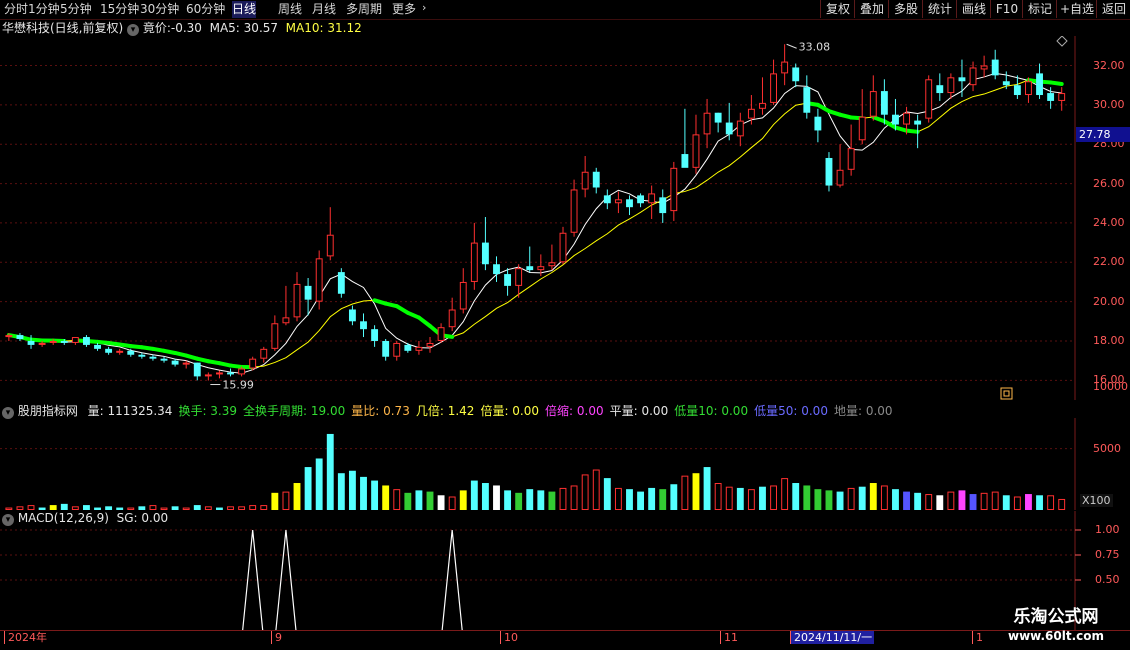 Image resolution: width=1130 pixels, height=650 pixels. Describe the element at coordinates (156, 28) in the screenshot. I see `bid-label: 竟价:` at that location.